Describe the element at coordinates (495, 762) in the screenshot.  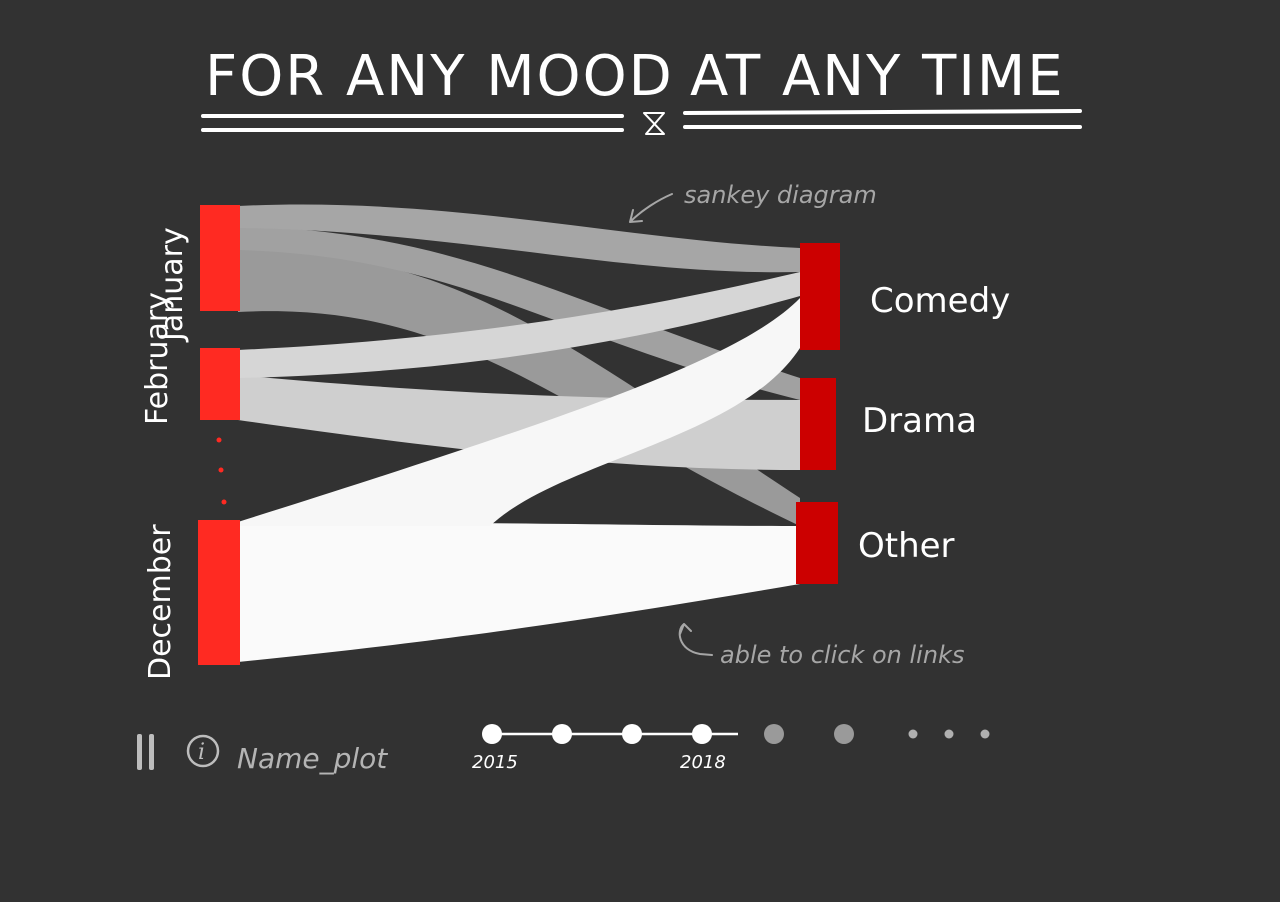
I see `timeline-start-label: 2015` at that location.